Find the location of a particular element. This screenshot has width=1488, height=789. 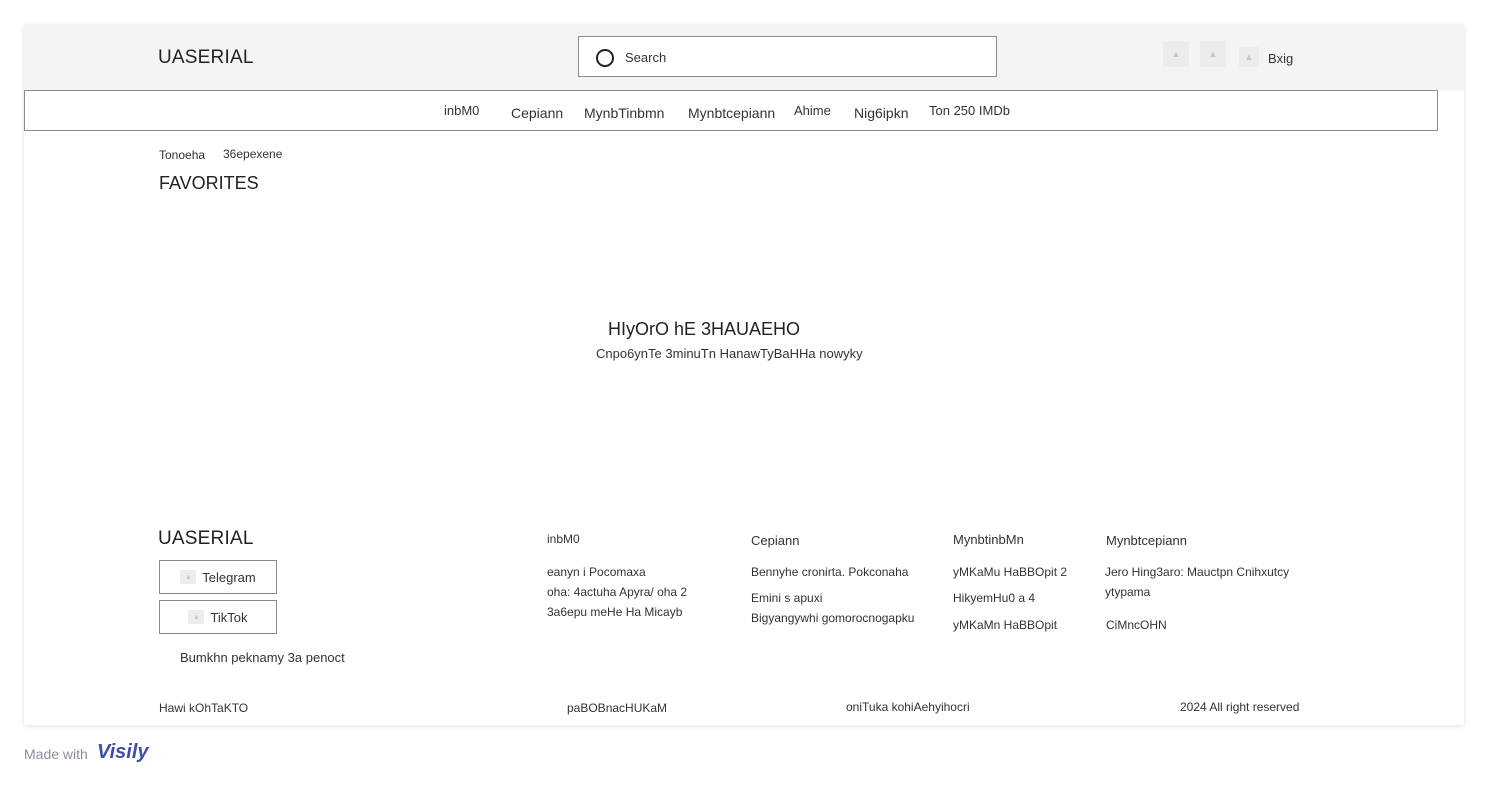

nav-item-series: Cepiann is located at coordinates (537, 113).